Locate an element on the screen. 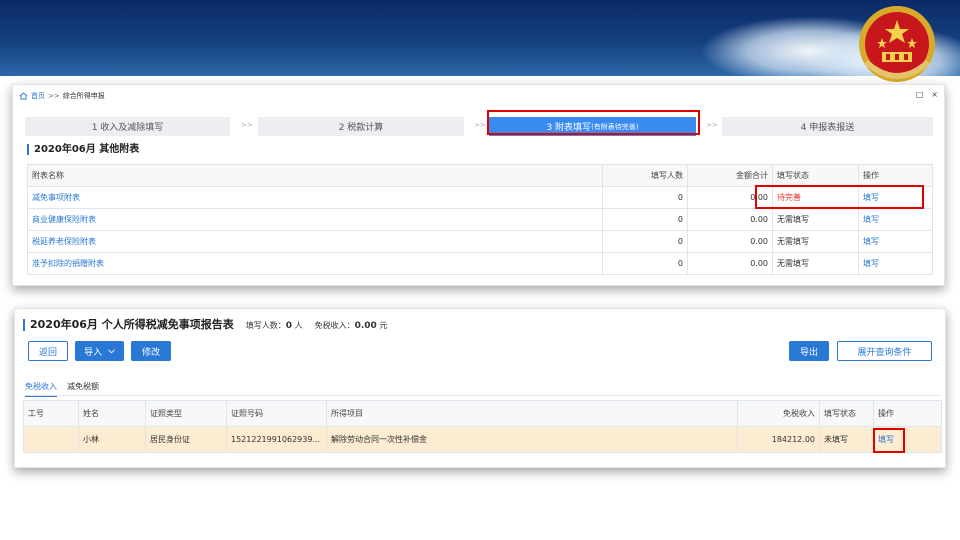  name-cell: 小林 is located at coordinates (112, 439).